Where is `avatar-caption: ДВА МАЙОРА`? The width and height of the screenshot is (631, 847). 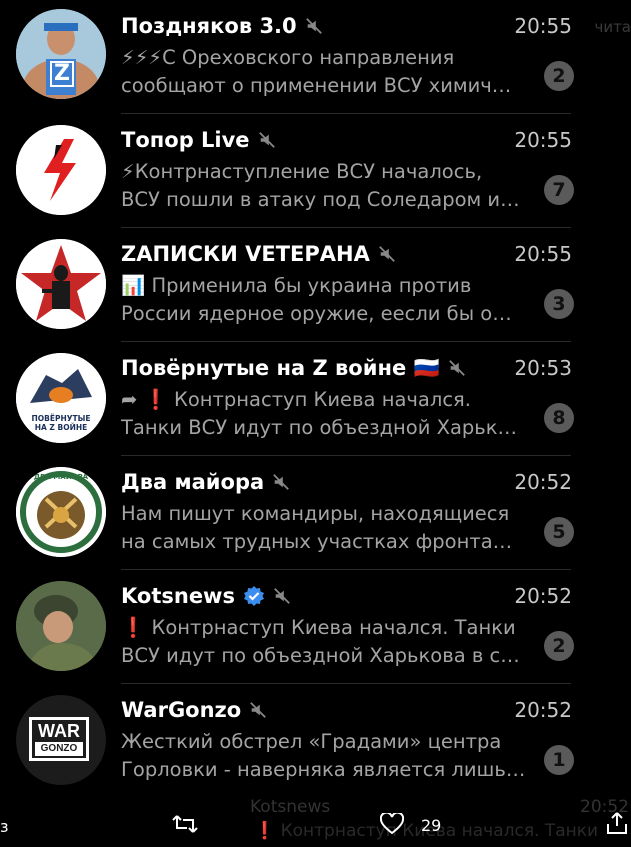
avatar-caption: ДВА МАЙОРА is located at coordinates (61, 477).